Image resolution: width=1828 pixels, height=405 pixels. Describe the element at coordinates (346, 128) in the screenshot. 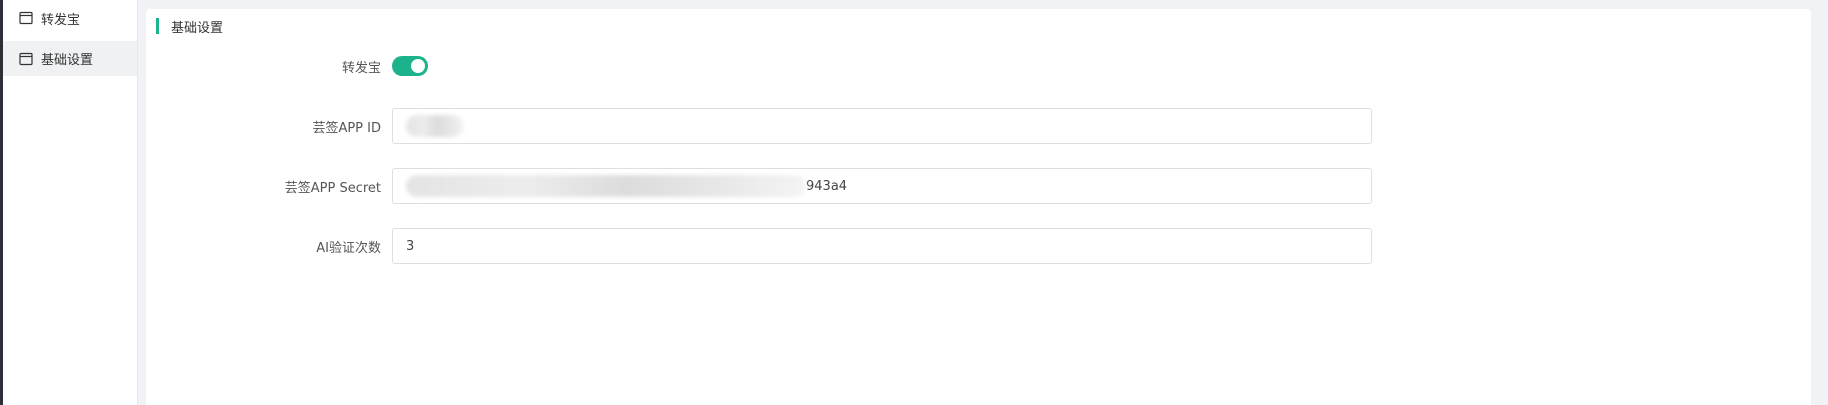

I see `app-id-label: 芸签APP ID` at that location.